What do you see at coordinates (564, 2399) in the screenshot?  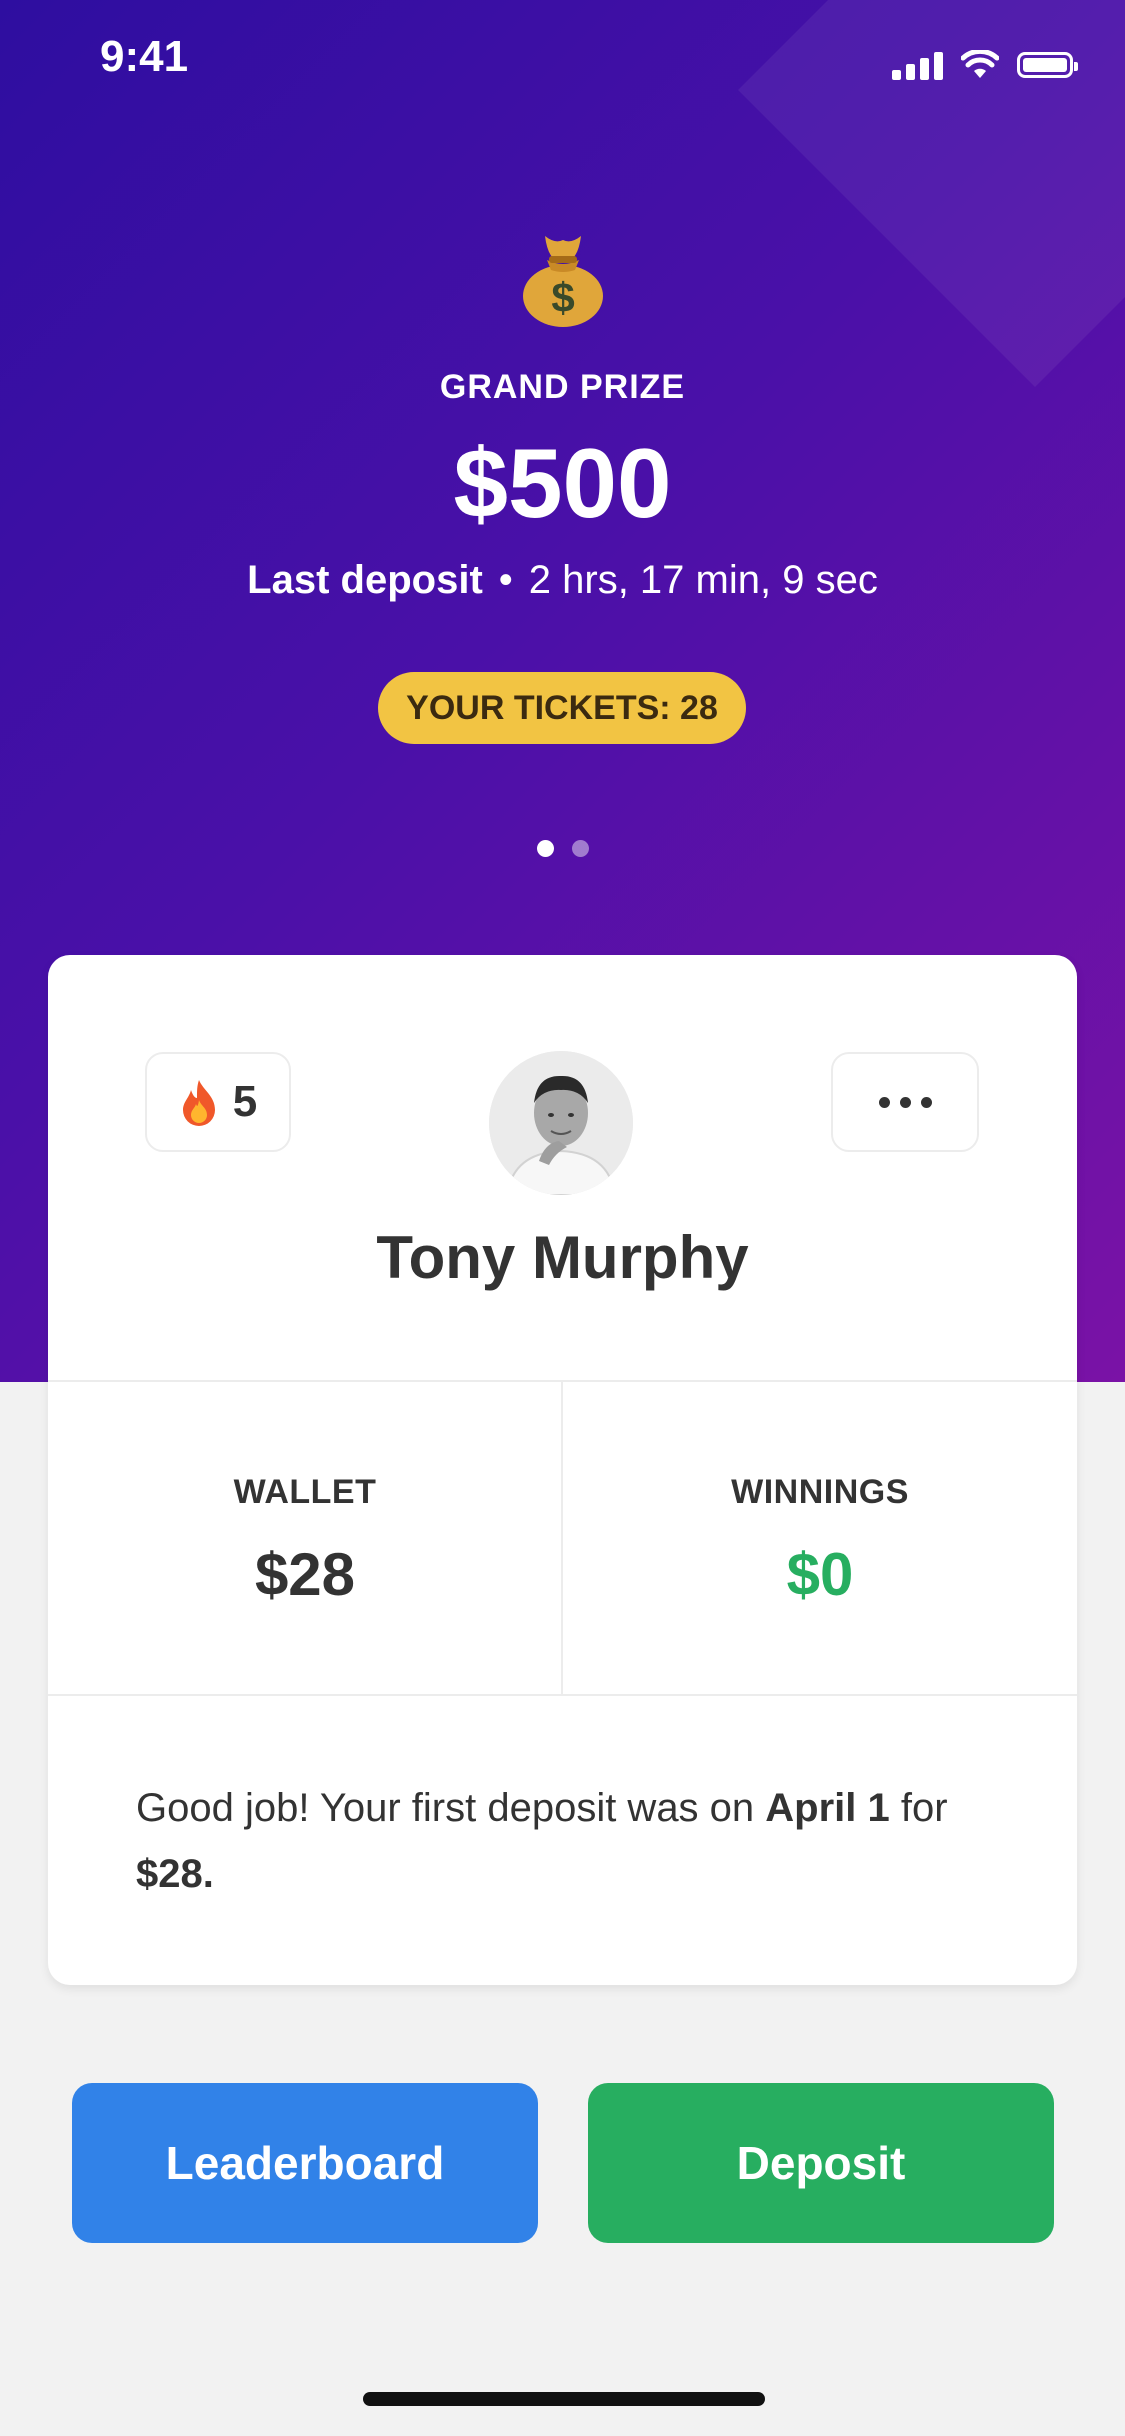 I see `home-indicator` at bounding box center [564, 2399].